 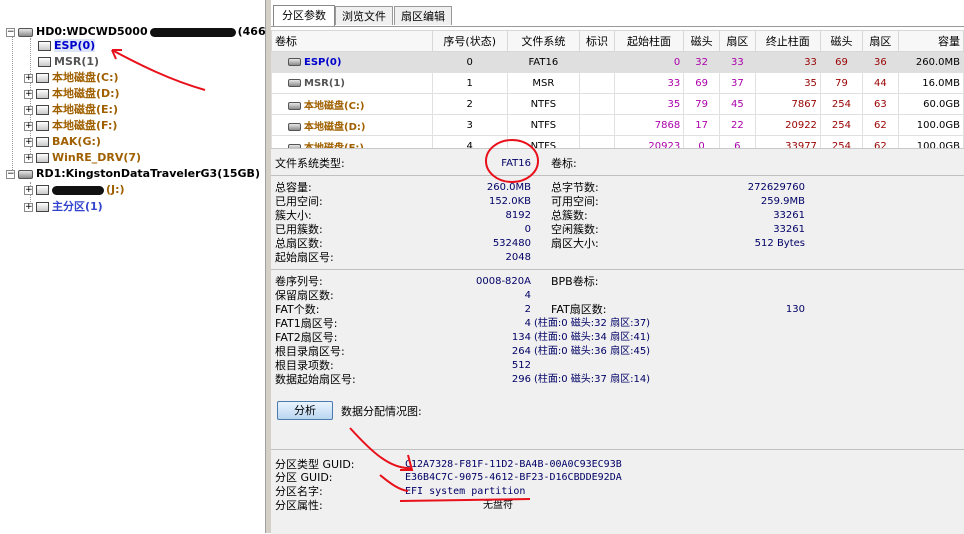 What do you see at coordinates (304, 295) in the screenshot?
I see `reserved-sectors-label: 保留扇区数:` at bounding box center [304, 295].